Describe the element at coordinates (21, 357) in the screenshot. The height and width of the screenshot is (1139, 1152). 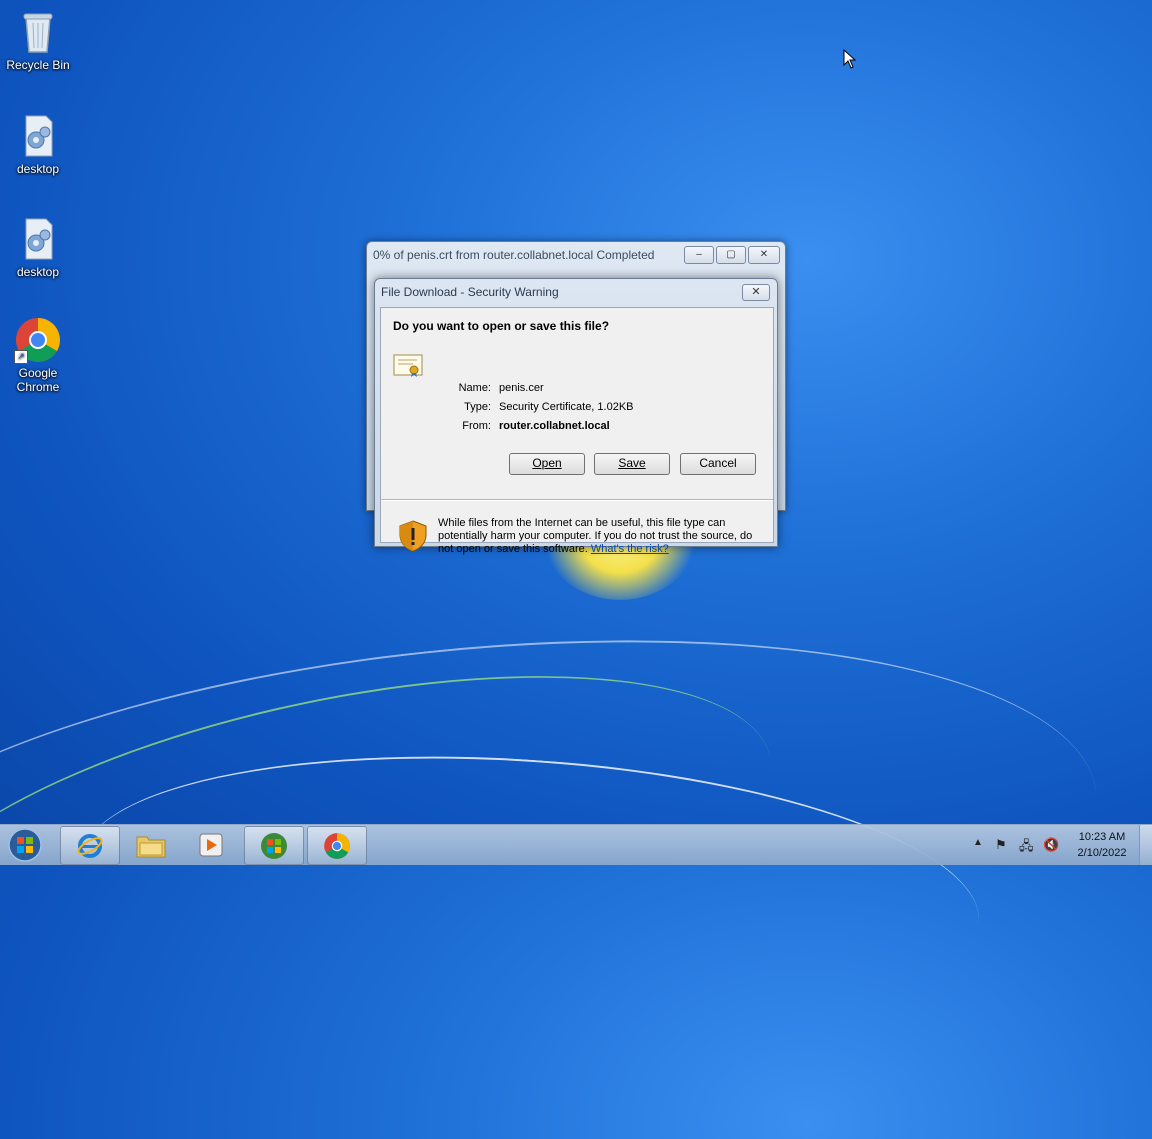
I see `shortcut-arrow-icon: ↗` at that location.